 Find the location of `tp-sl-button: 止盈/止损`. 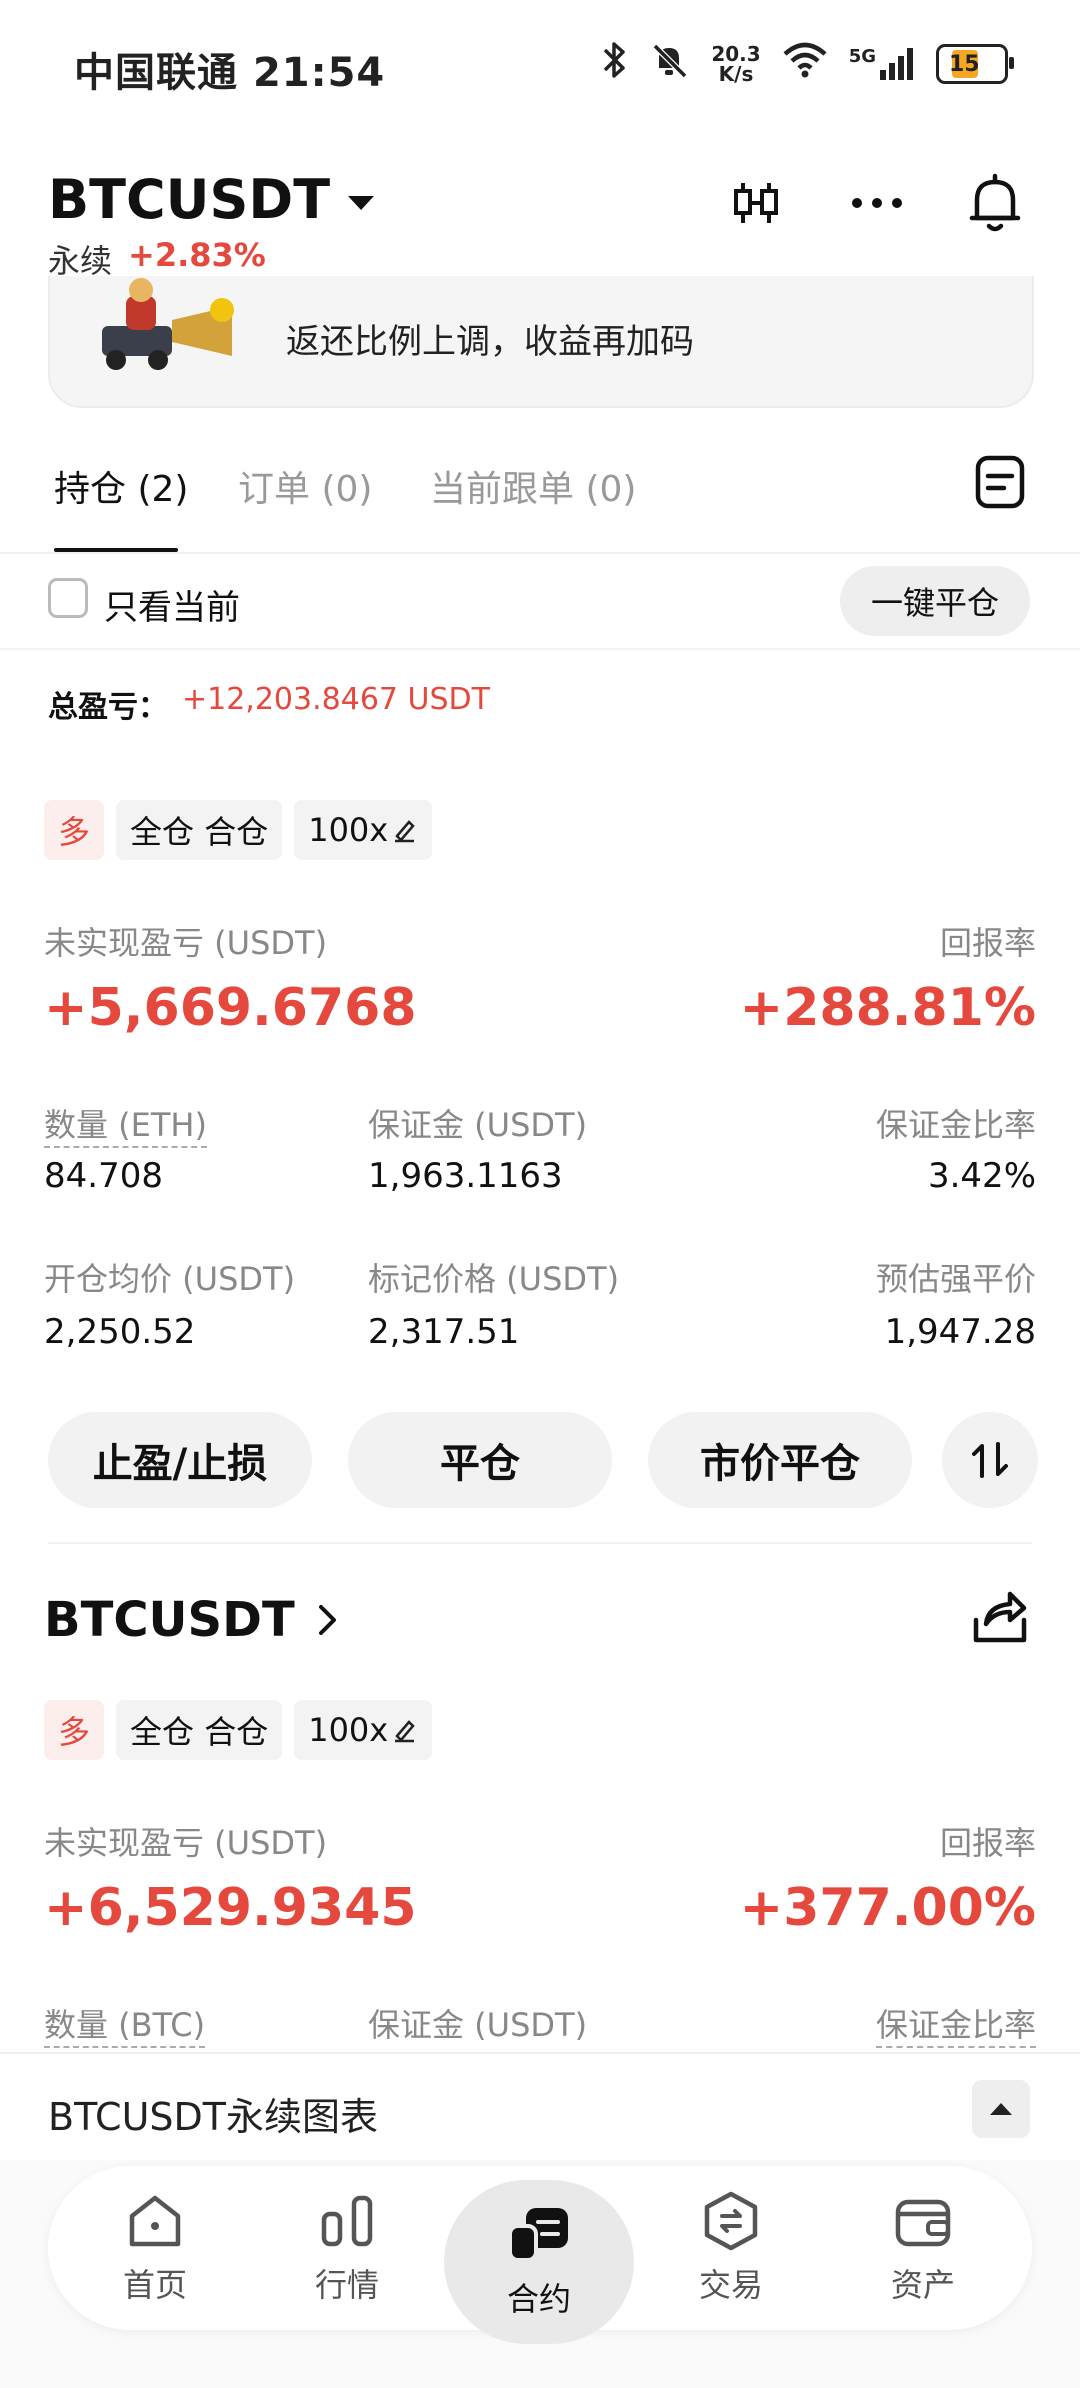

tp-sl-button: 止盈/止损 is located at coordinates (180, 1460).